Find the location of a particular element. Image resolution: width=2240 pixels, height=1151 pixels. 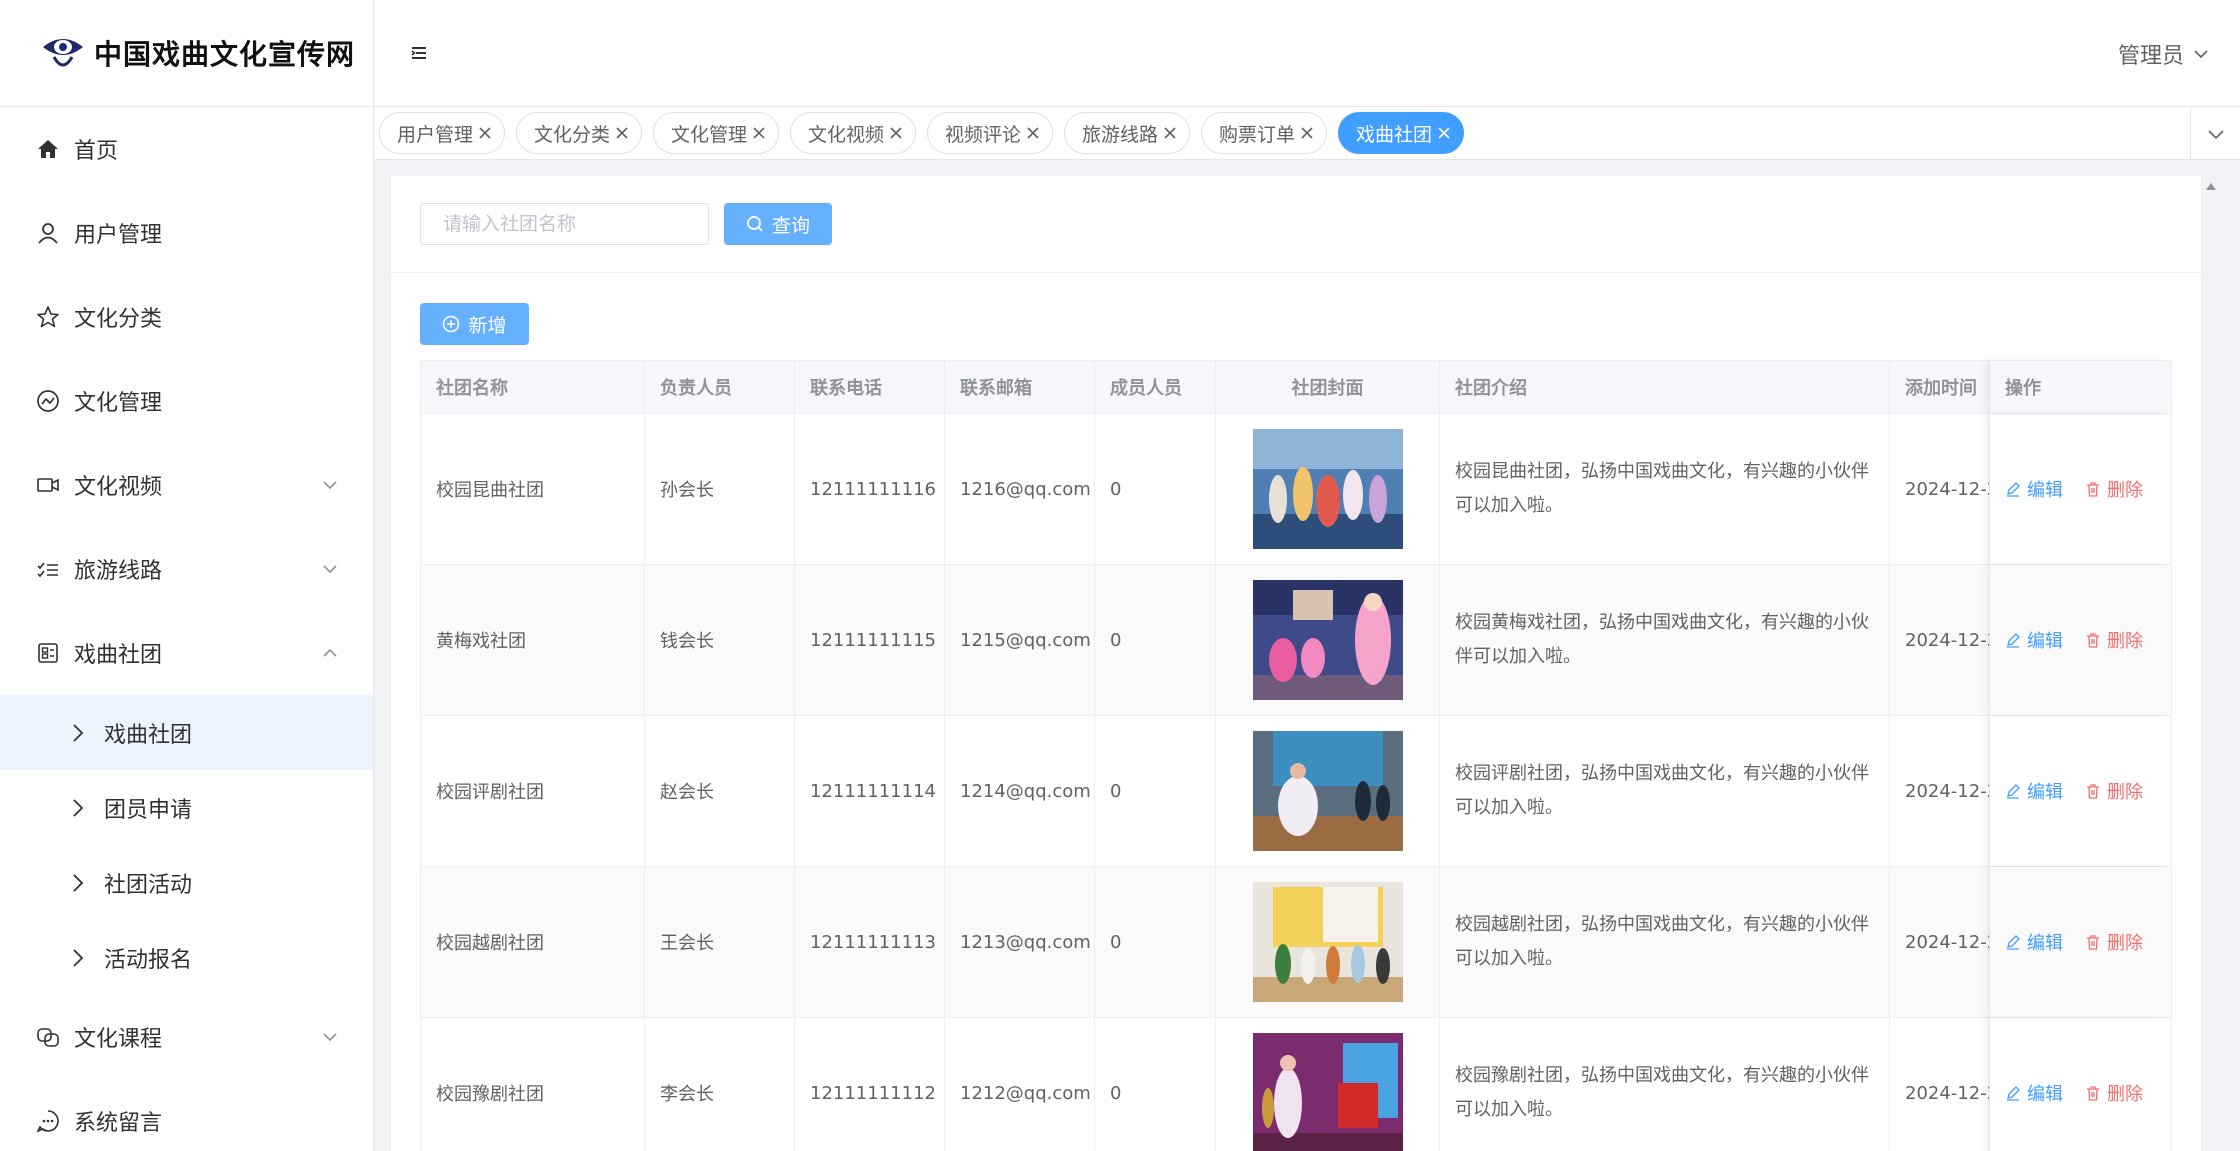

sidebar-item-user-management: 用户管理 is located at coordinates (186, 233).